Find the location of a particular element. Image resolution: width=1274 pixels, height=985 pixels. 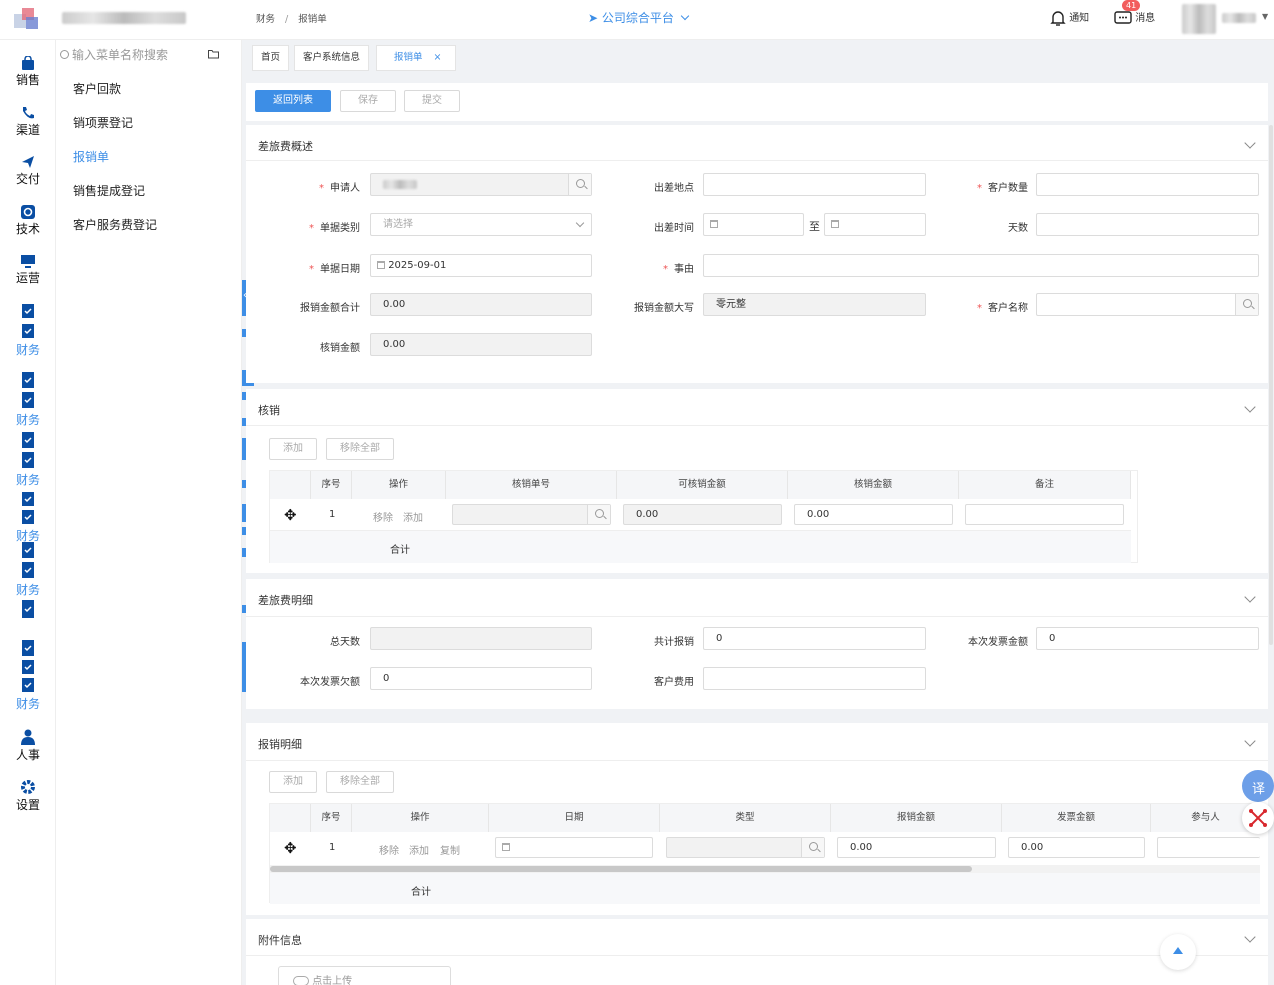

participant-input is located at coordinates (1208, 847).